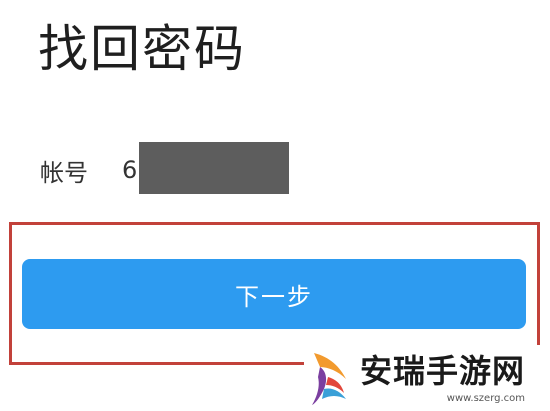 The image size is (550, 411). I want to click on watermark-text: 安瑞手游网 www.szerg.com, so click(442, 378).